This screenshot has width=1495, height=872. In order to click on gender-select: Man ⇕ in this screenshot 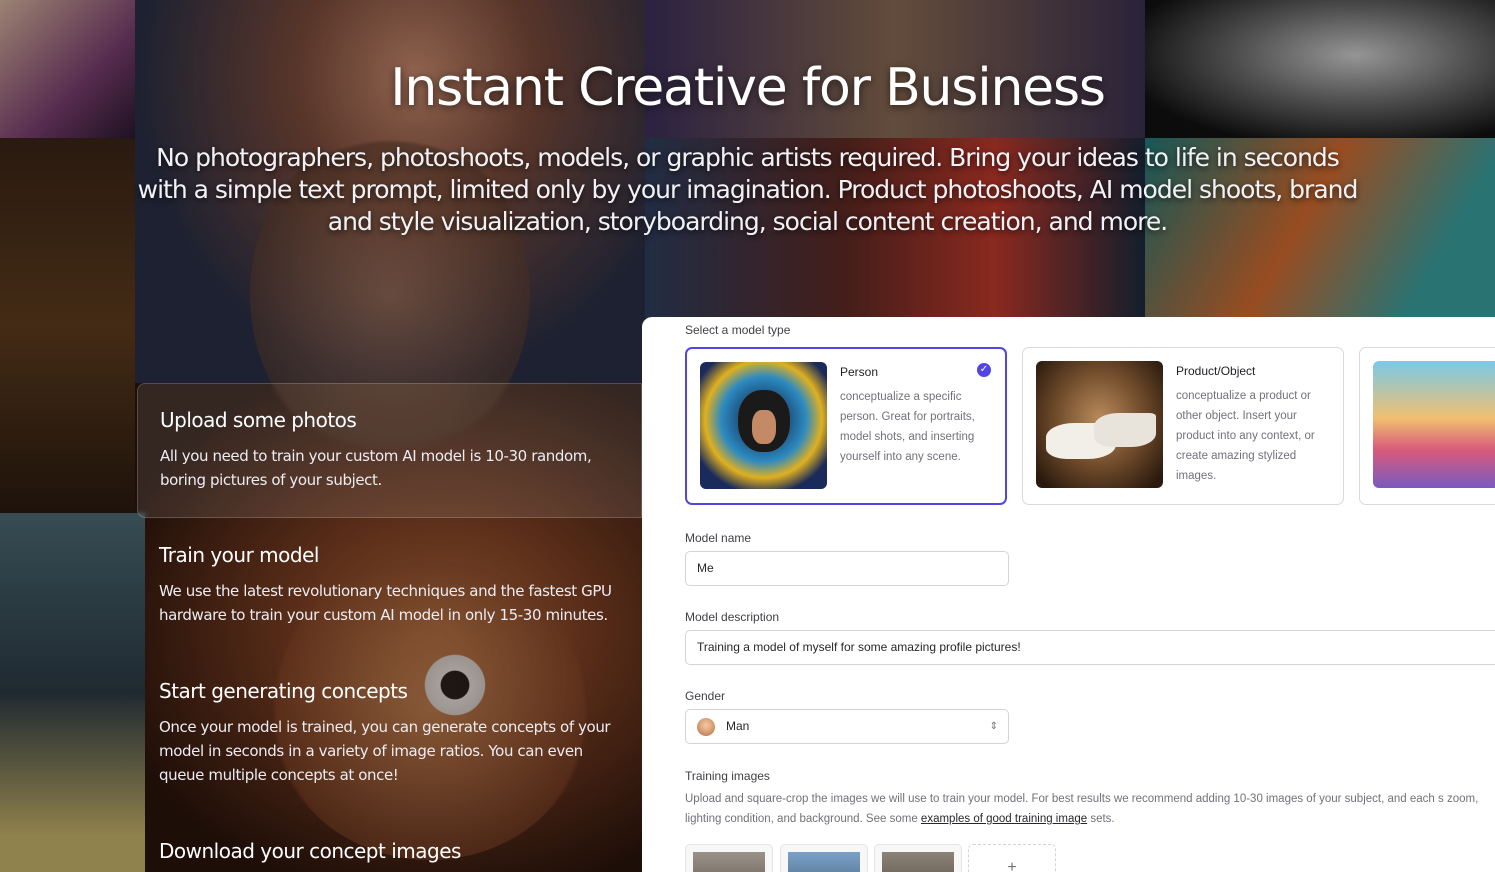, I will do `click(847, 726)`.